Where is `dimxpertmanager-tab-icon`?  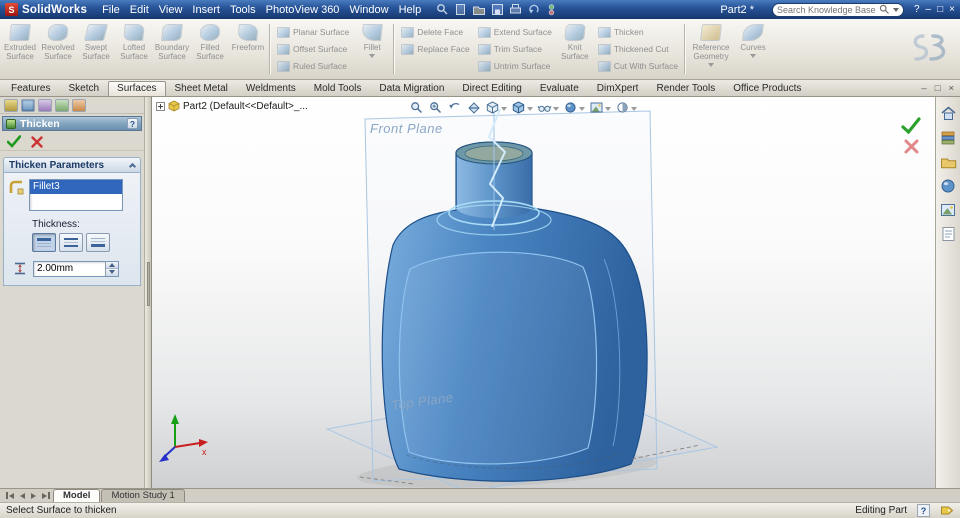 dimxpertmanager-tab-icon is located at coordinates (62, 105).